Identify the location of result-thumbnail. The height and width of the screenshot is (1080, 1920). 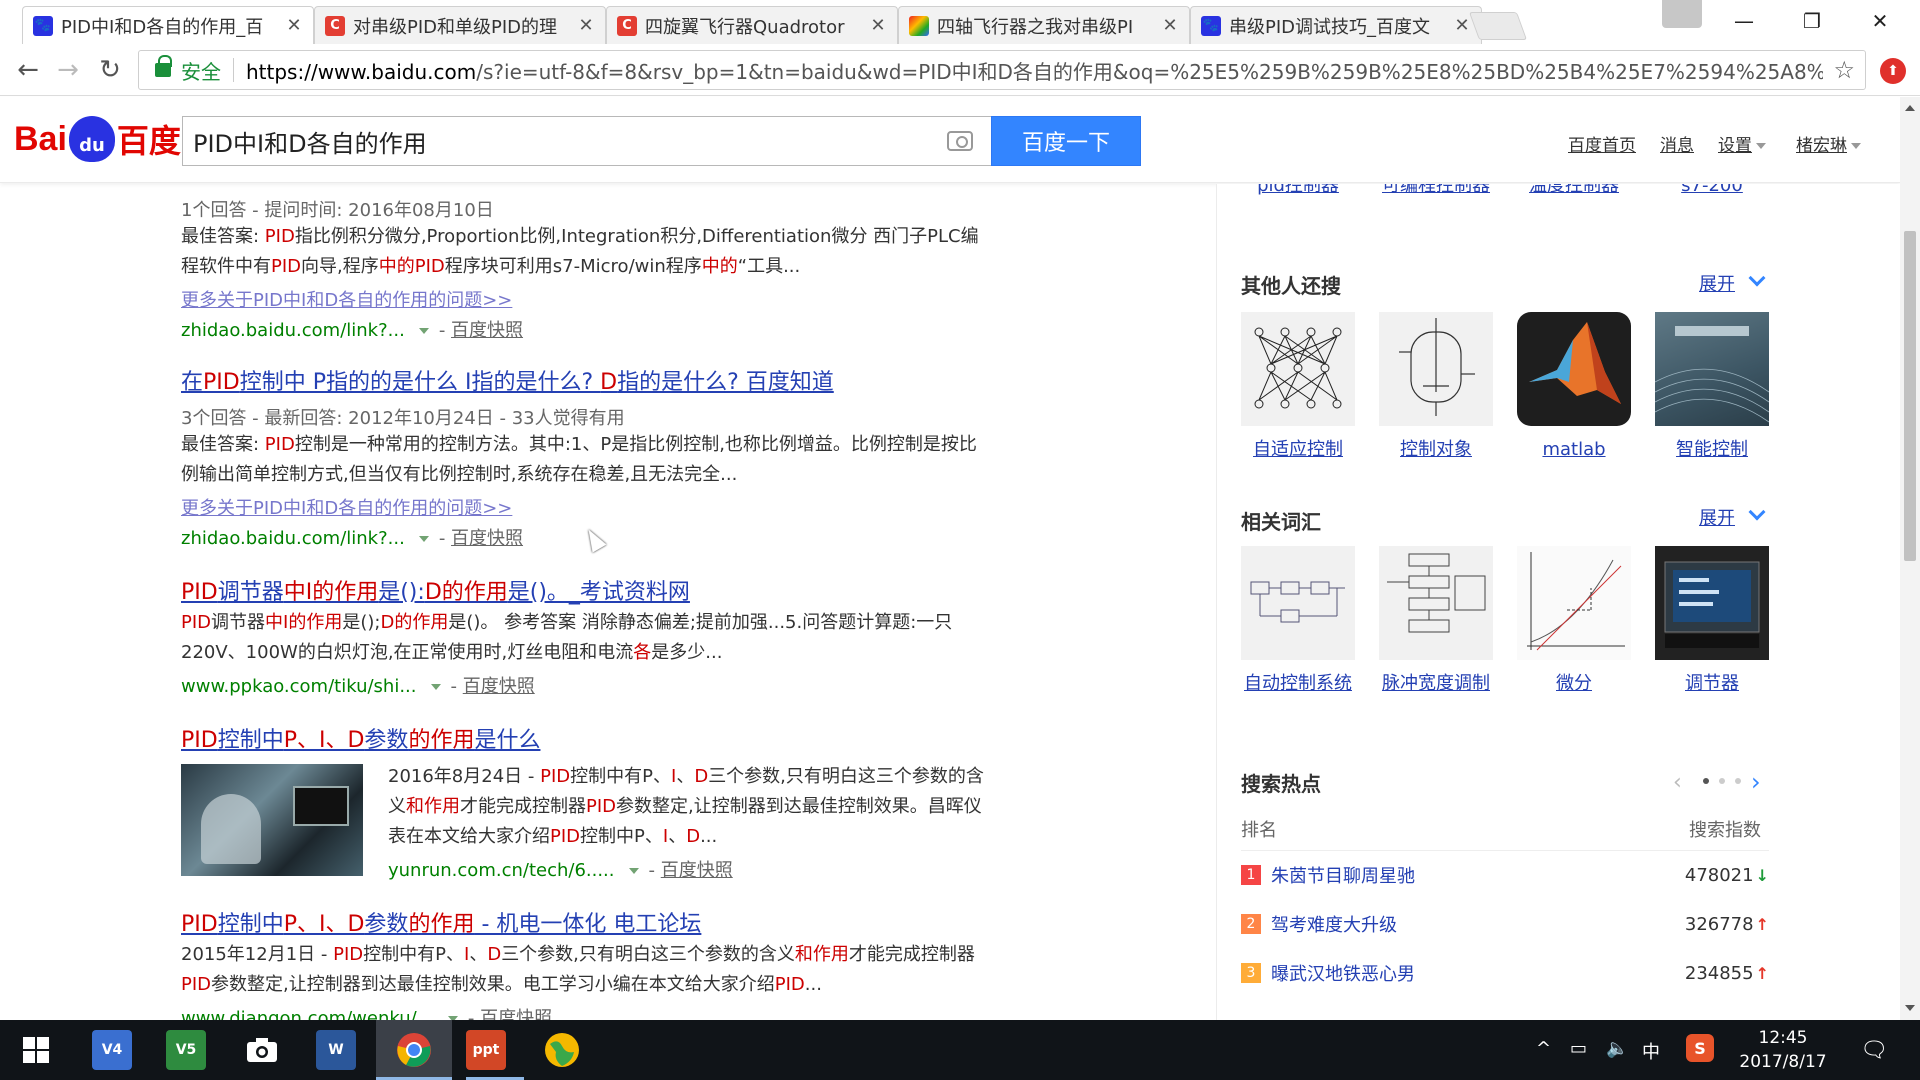
(272, 820).